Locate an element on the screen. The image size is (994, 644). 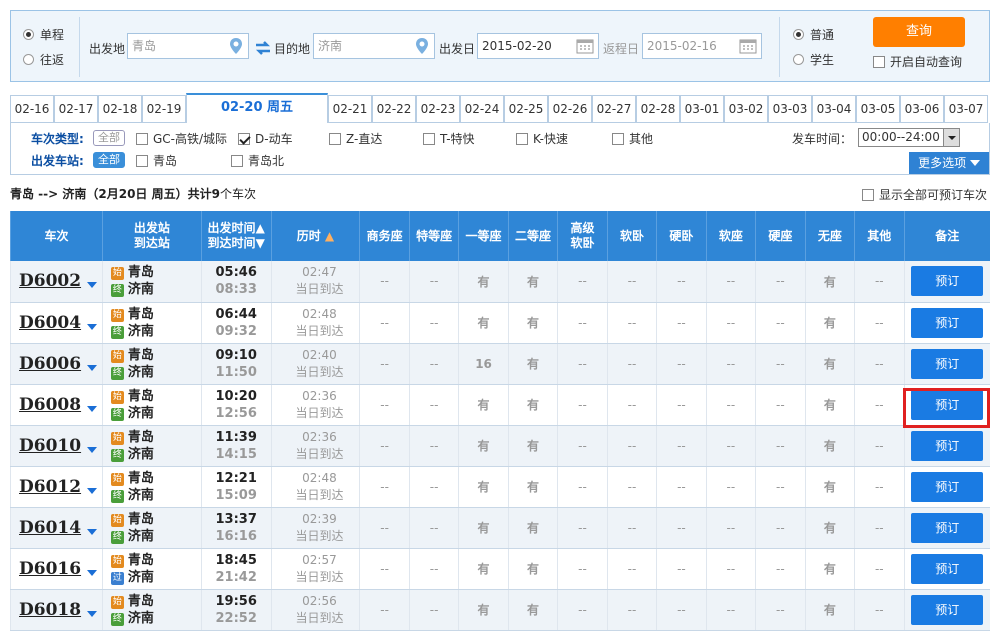
tab-date: 03-03 is located at coordinates (790, 109).